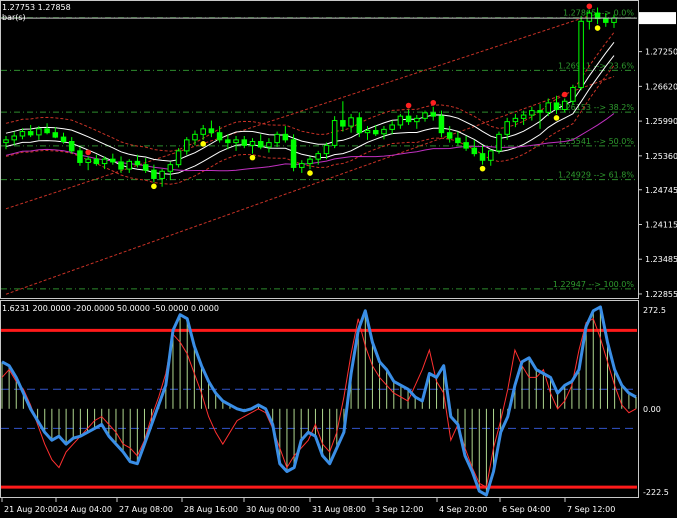 This screenshot has width=677, height=518. I want to click on time-tick-label: 24 Aug 04:00, so click(85, 509).